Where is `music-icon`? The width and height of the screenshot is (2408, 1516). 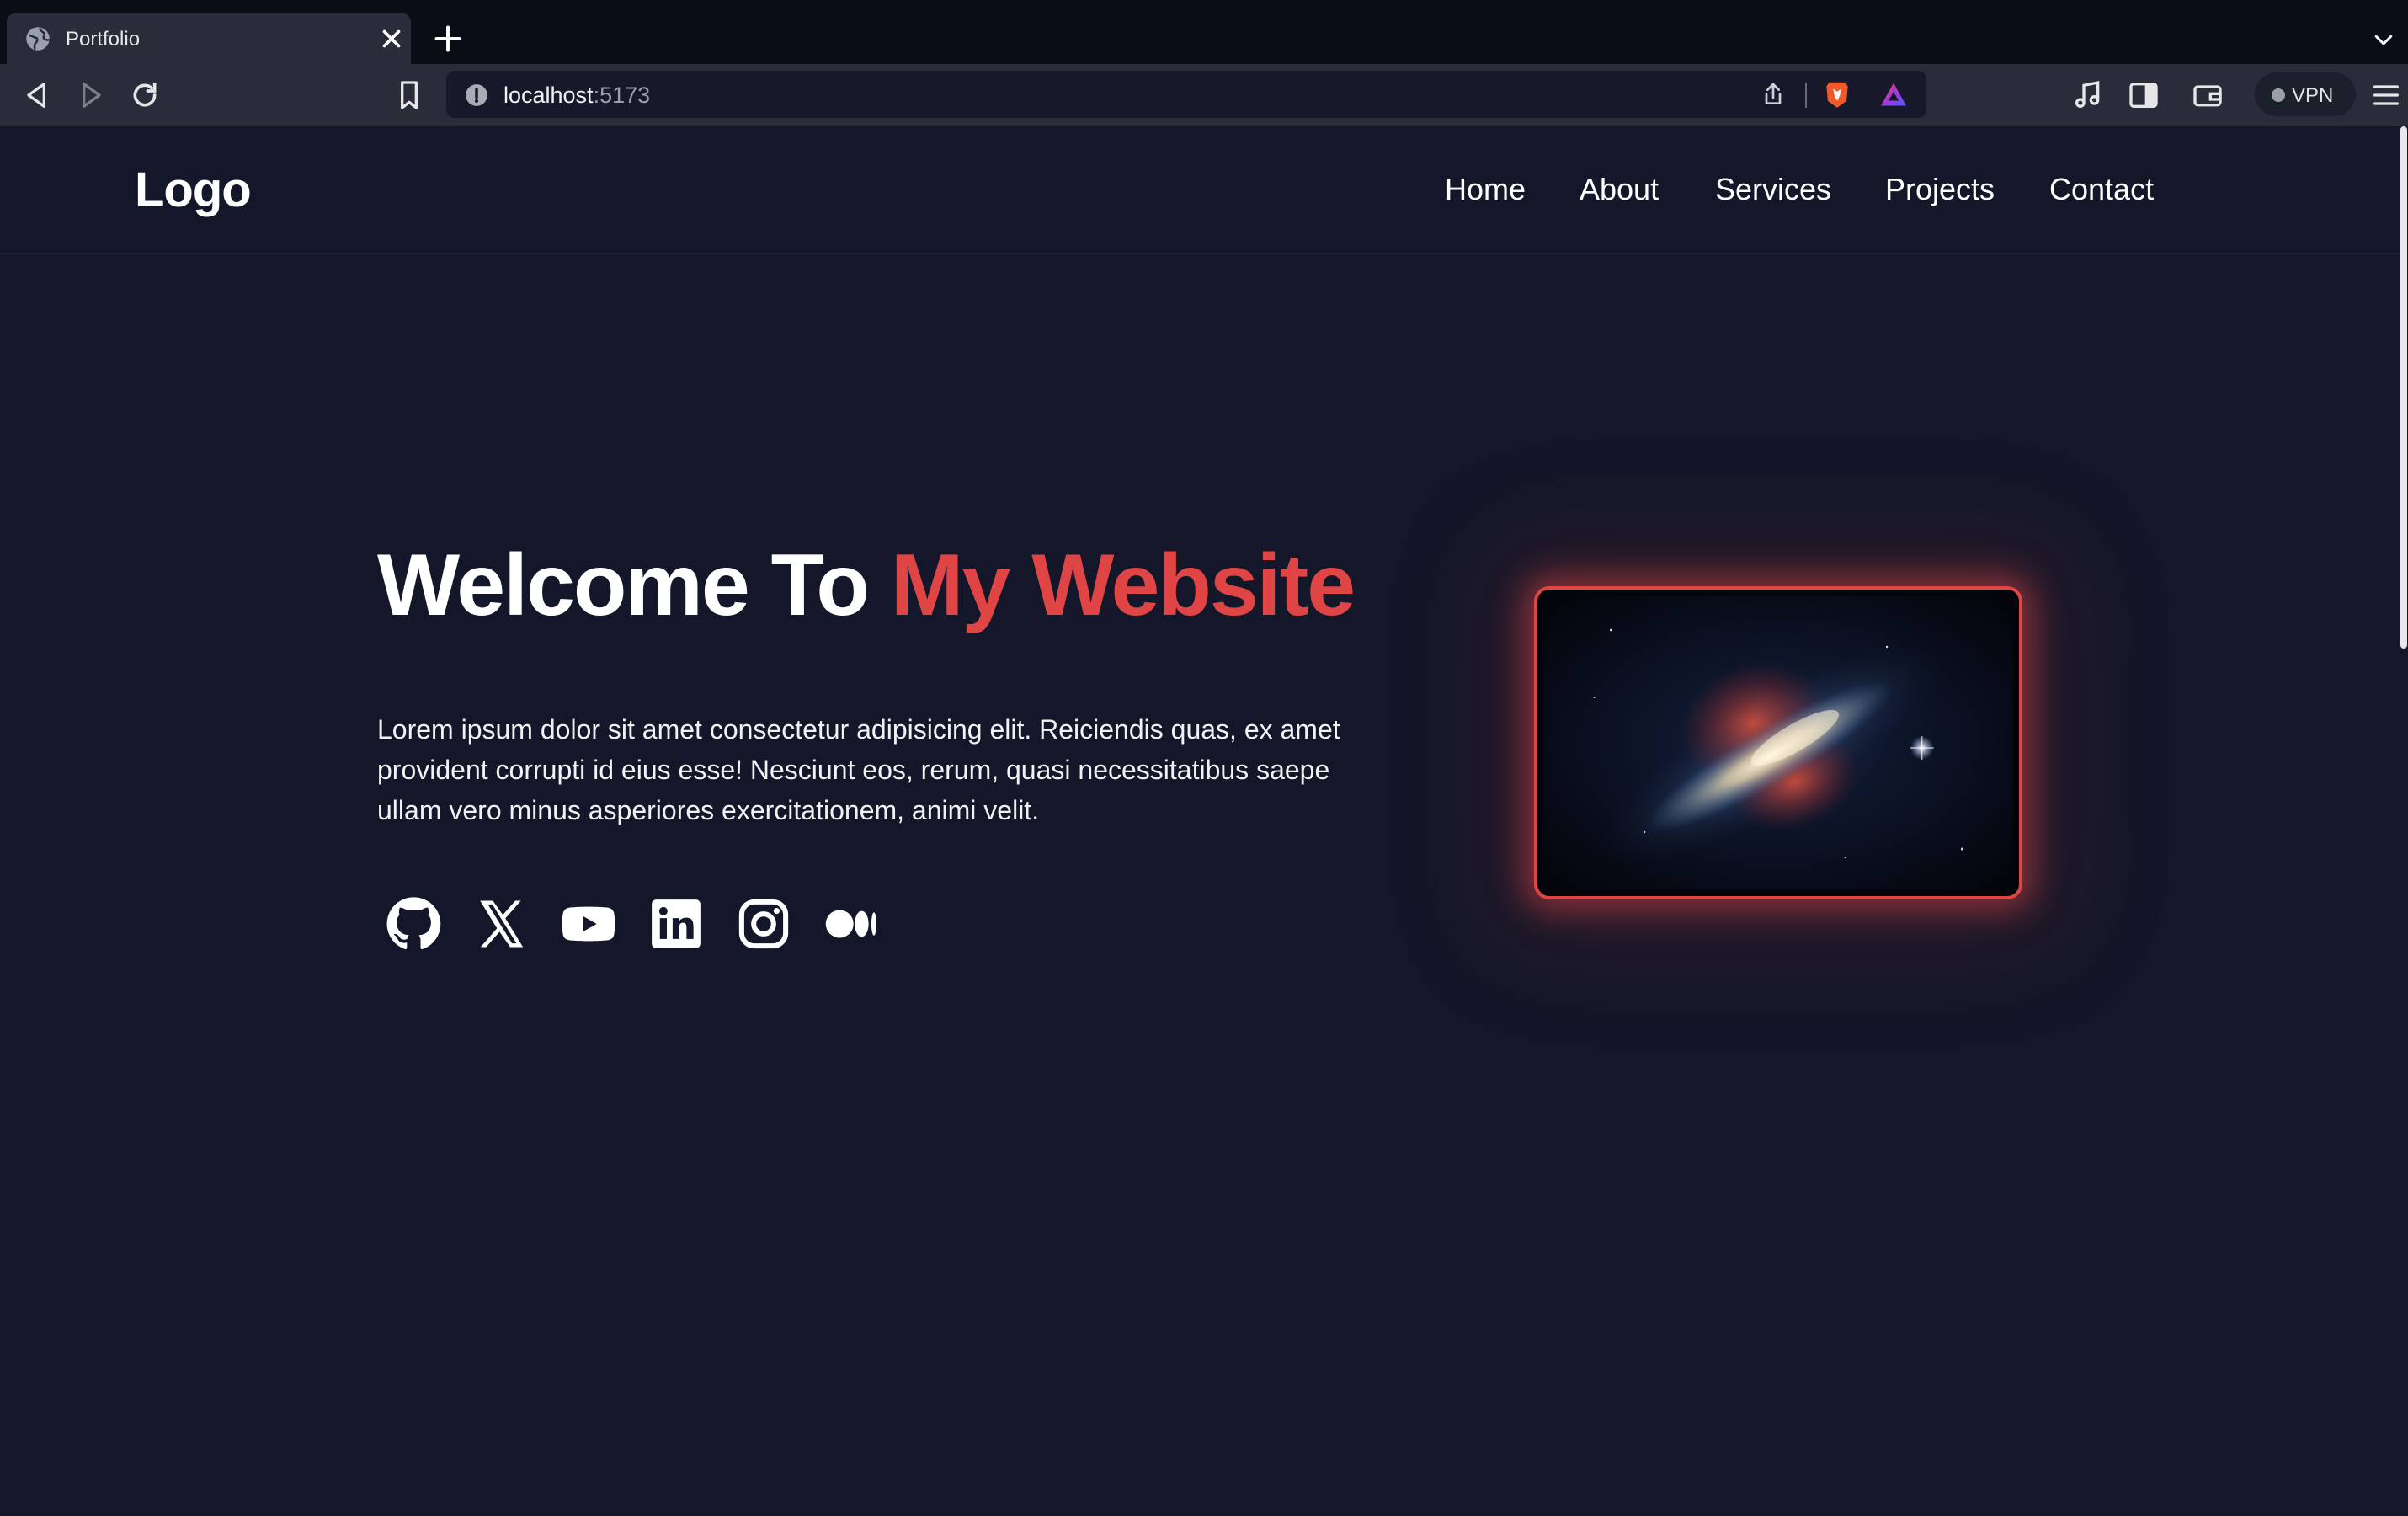
music-icon is located at coordinates (2088, 95).